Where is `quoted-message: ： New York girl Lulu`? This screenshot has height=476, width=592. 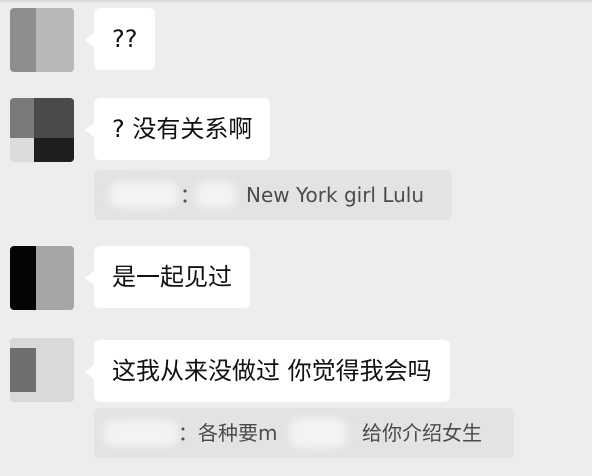
quoted-message: ： New York girl Lulu is located at coordinates (273, 195).